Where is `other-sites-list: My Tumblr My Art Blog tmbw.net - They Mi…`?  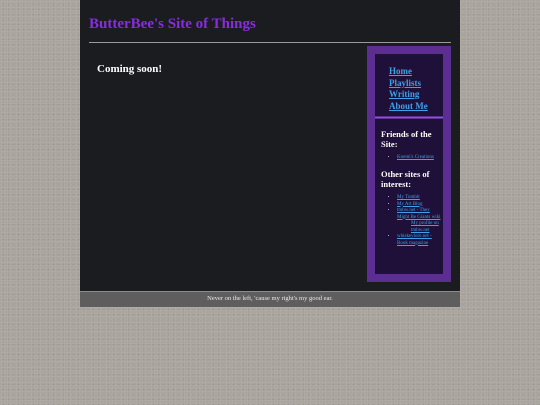
other-sites-list: My Tumblr My Art Blog tmbw.net - They Mi… is located at coordinates (415, 221).